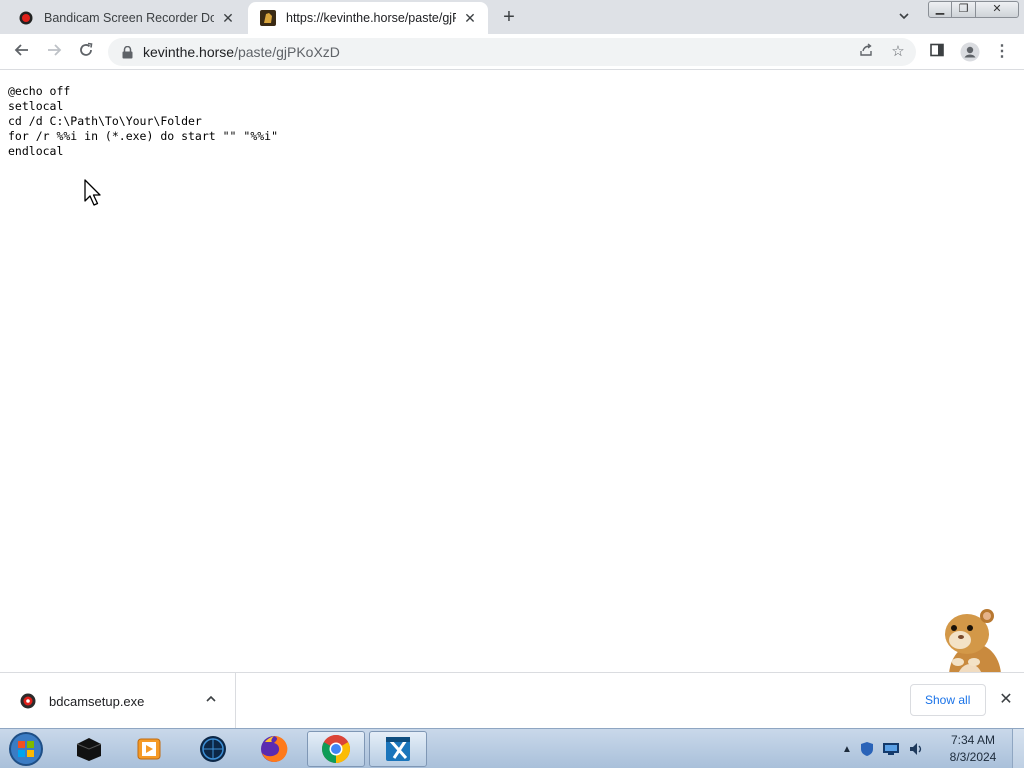 This screenshot has height=768, width=1024. Describe the element at coordinates (129, 18) in the screenshot. I see `tab-title: Bandicam Screen Recorder Down` at that location.